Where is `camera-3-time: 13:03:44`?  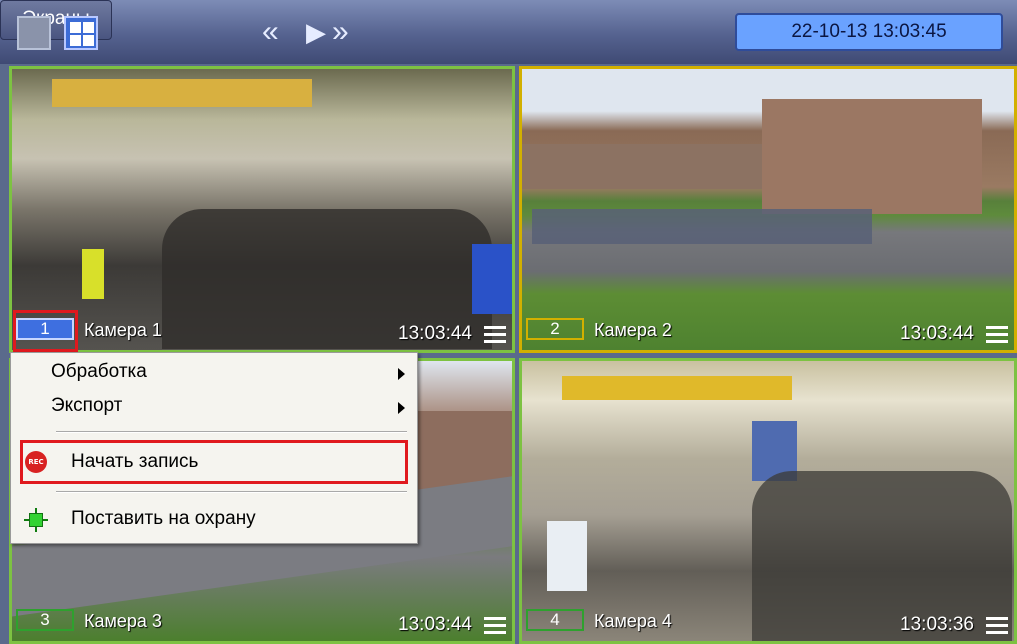 camera-3-time: 13:03:44 is located at coordinates (435, 624).